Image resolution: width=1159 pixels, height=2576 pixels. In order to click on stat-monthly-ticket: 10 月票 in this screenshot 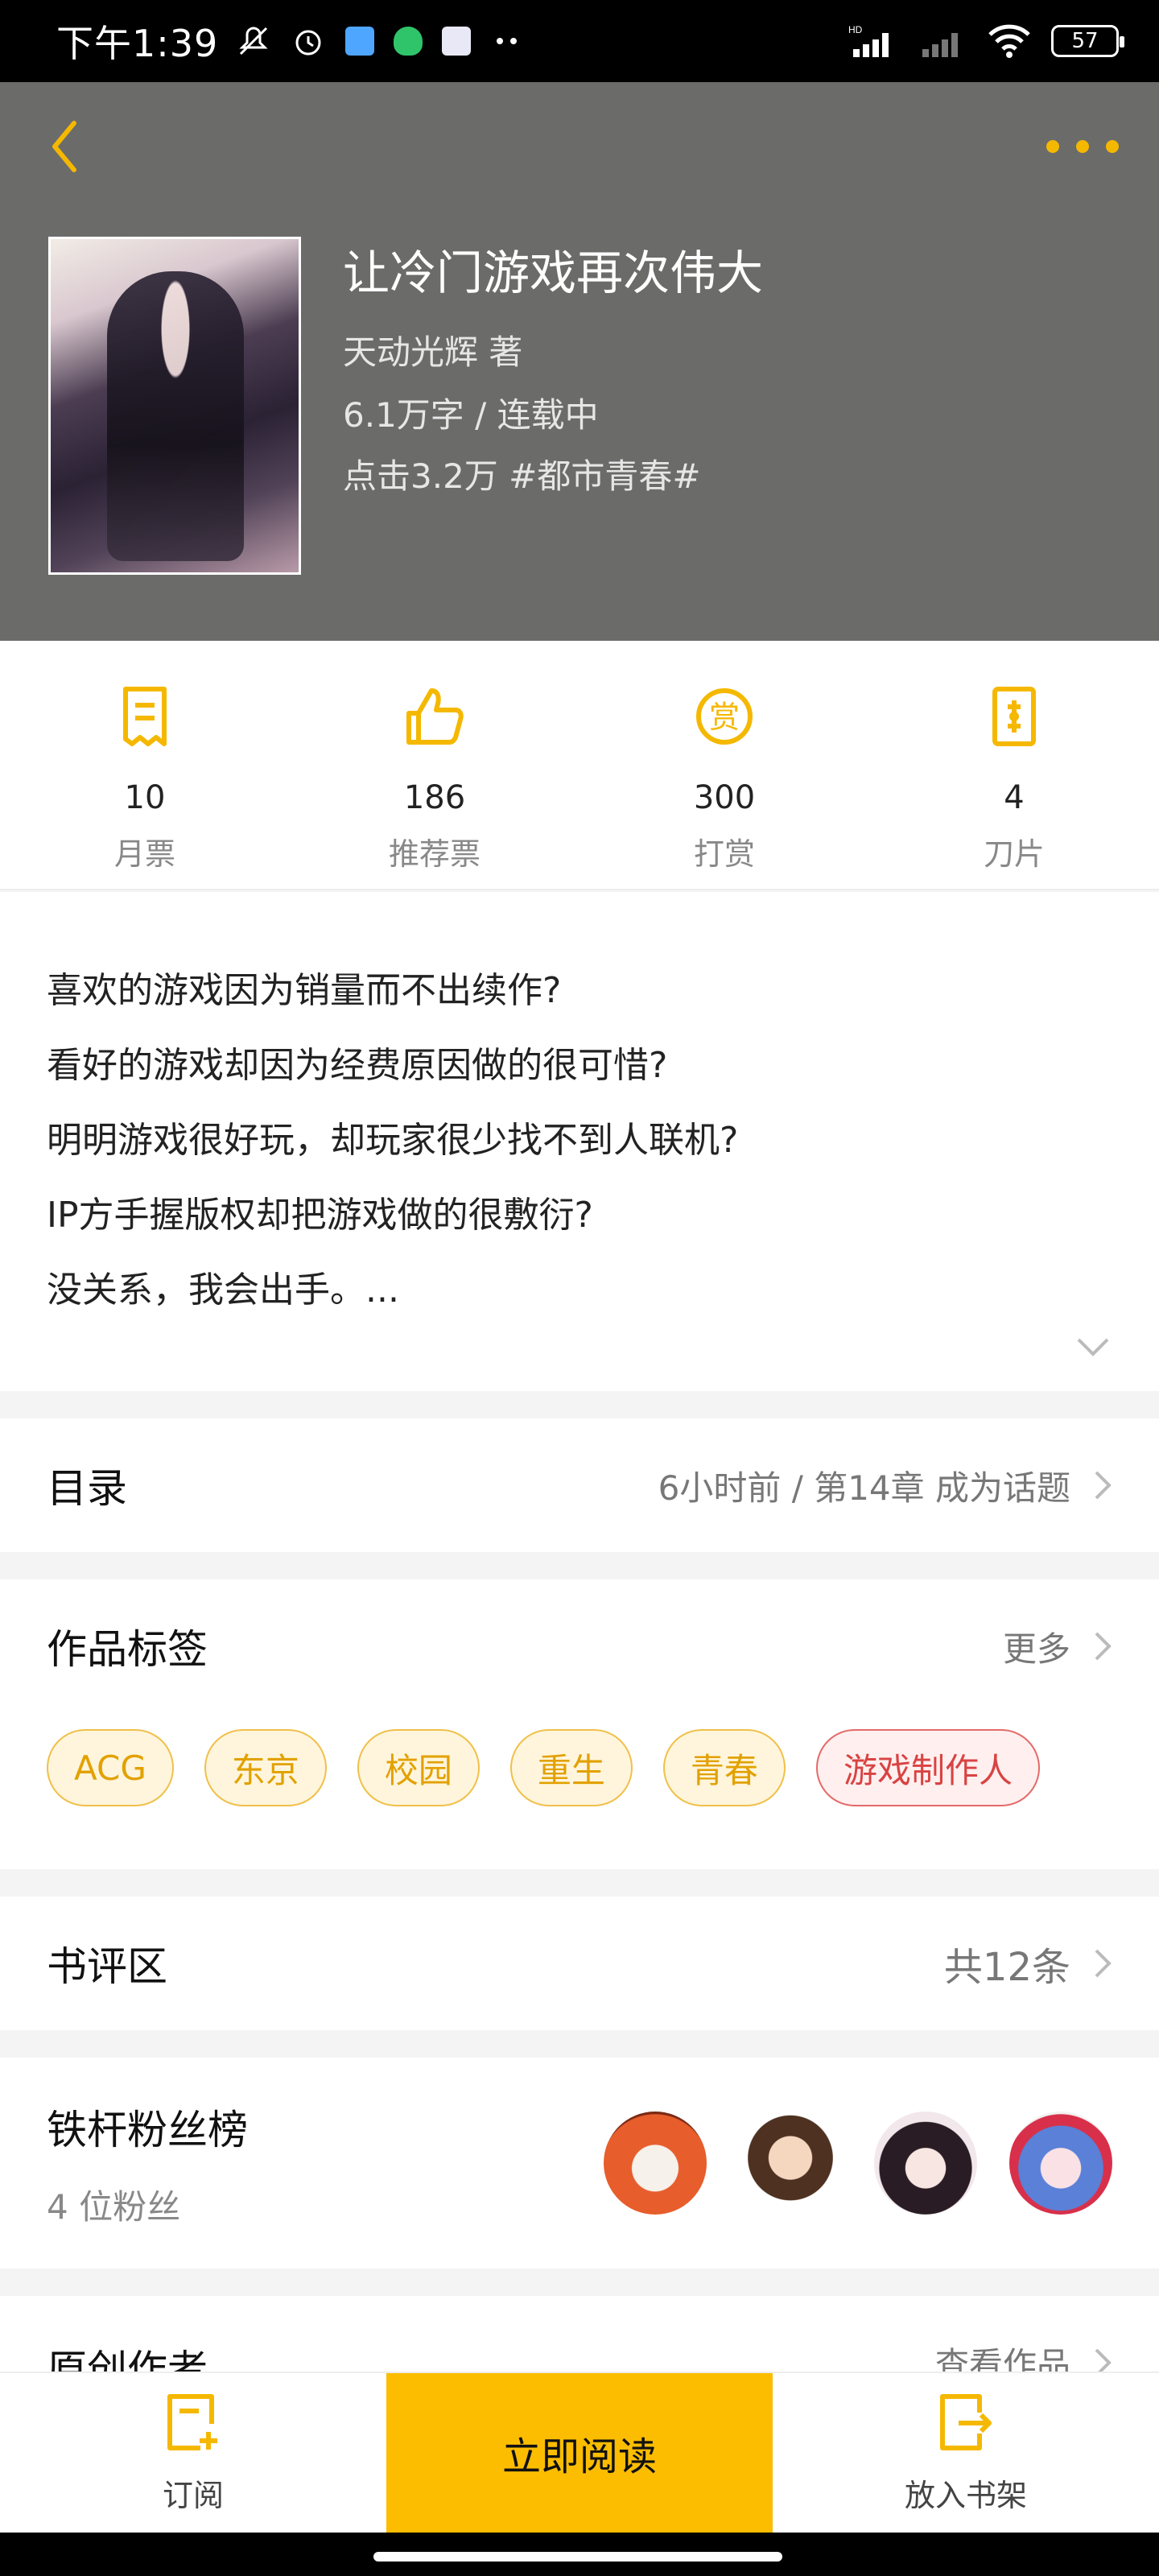, I will do `click(145, 765)`.